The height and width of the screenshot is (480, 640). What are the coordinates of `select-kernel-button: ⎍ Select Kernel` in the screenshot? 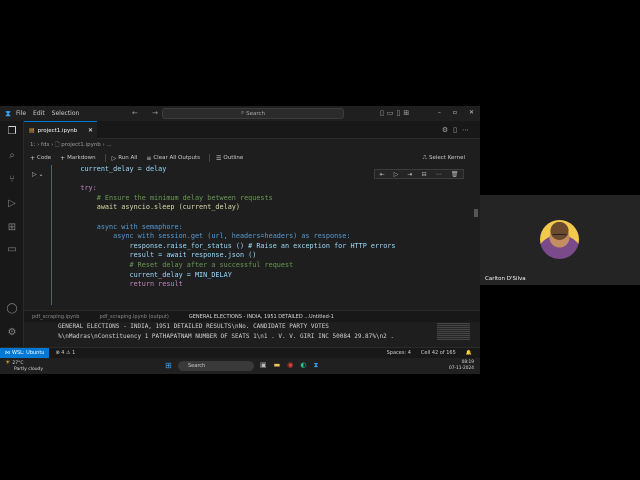 It's located at (444, 158).